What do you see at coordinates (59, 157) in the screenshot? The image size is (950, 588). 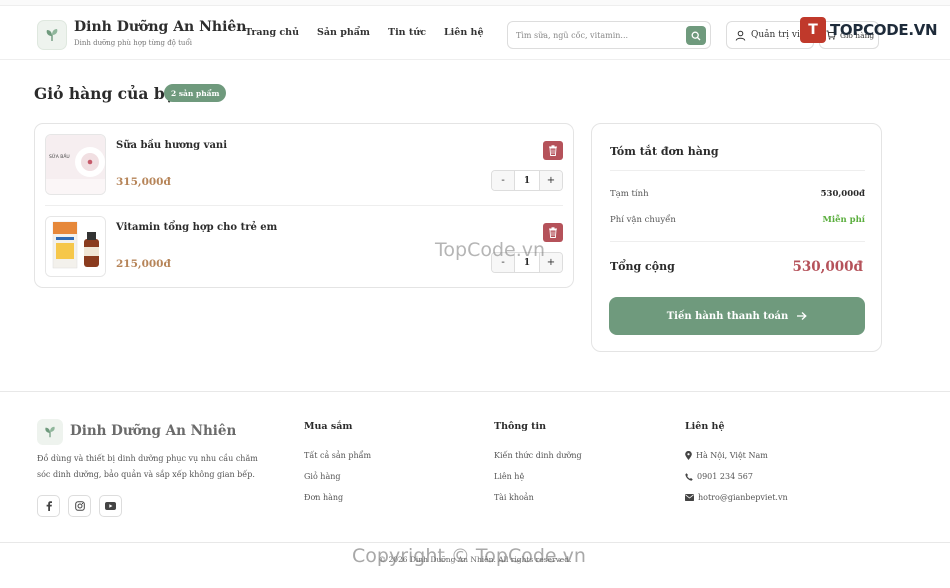 I see `product-thumbnail-label: SỮA BẦU` at bounding box center [59, 157].